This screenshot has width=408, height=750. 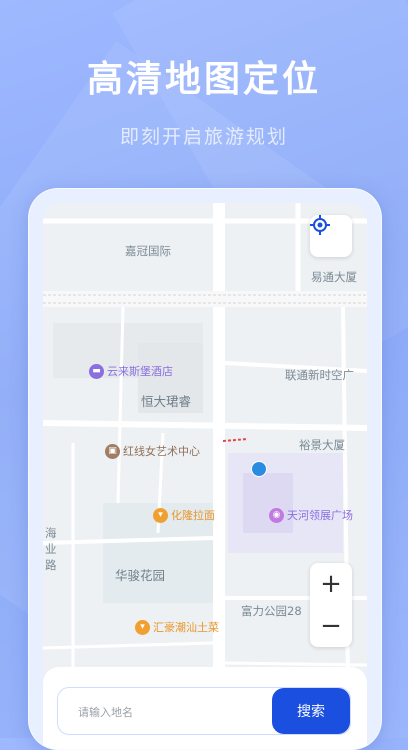 What do you see at coordinates (276, 515) in the screenshot?
I see `shopping-icon: ◉` at bounding box center [276, 515].